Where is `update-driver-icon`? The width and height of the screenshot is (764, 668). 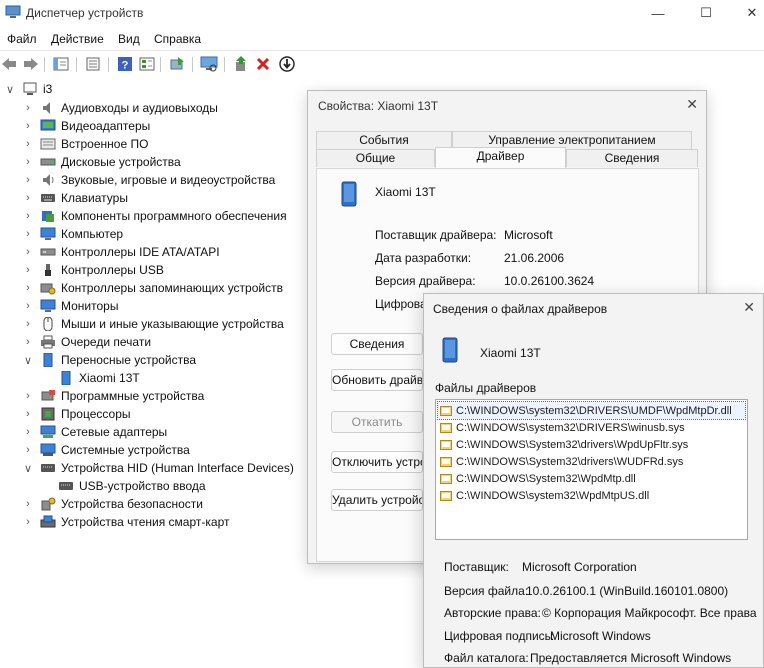
update-driver-icon is located at coordinates (177, 64).